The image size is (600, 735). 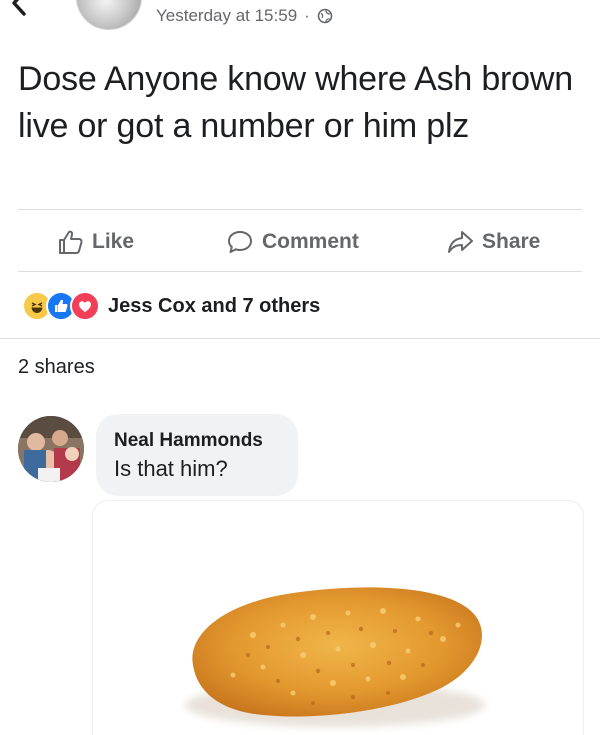 I want to click on speech-bubble-icon, so click(x=240, y=242).